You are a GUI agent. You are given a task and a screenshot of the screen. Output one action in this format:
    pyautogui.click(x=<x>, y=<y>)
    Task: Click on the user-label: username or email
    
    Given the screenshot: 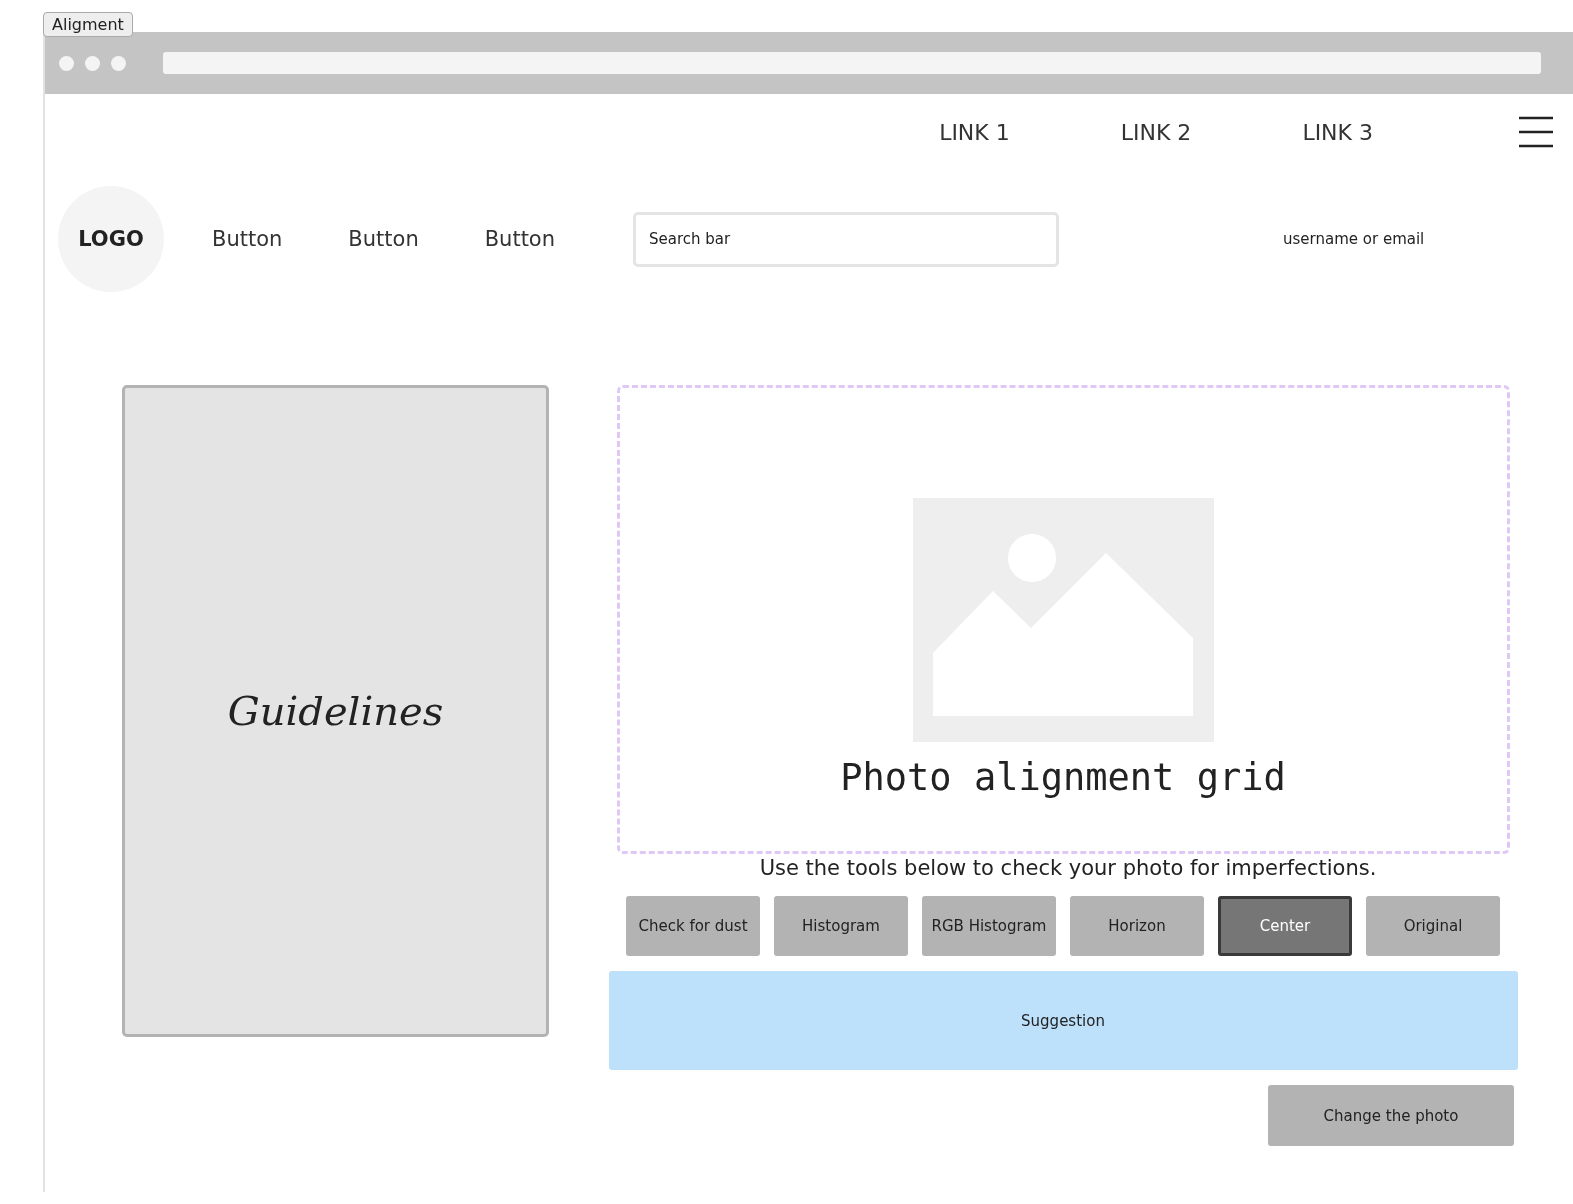 What is the action you would take?
    pyautogui.click(x=1354, y=239)
    